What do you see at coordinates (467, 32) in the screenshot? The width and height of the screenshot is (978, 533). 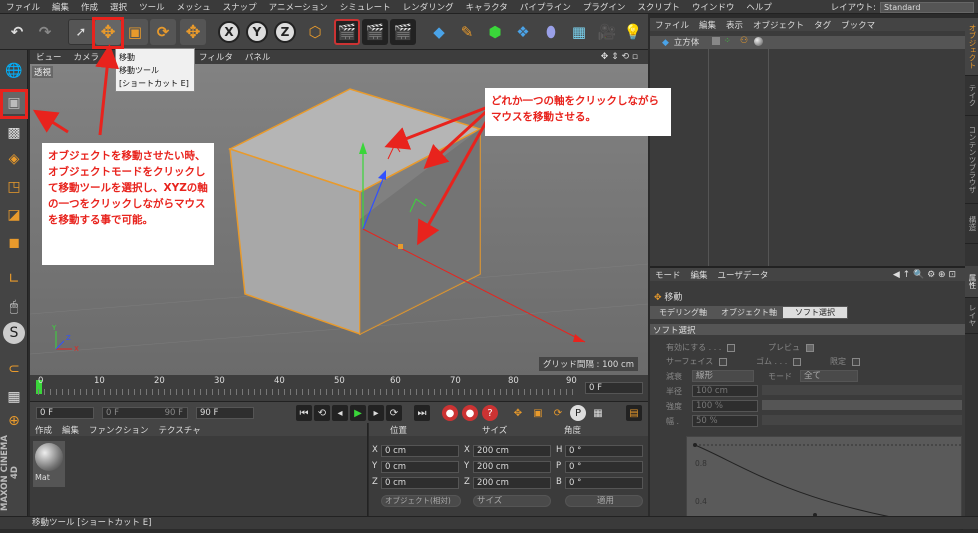 I see `pen-spline-icon: ✎` at bounding box center [467, 32].